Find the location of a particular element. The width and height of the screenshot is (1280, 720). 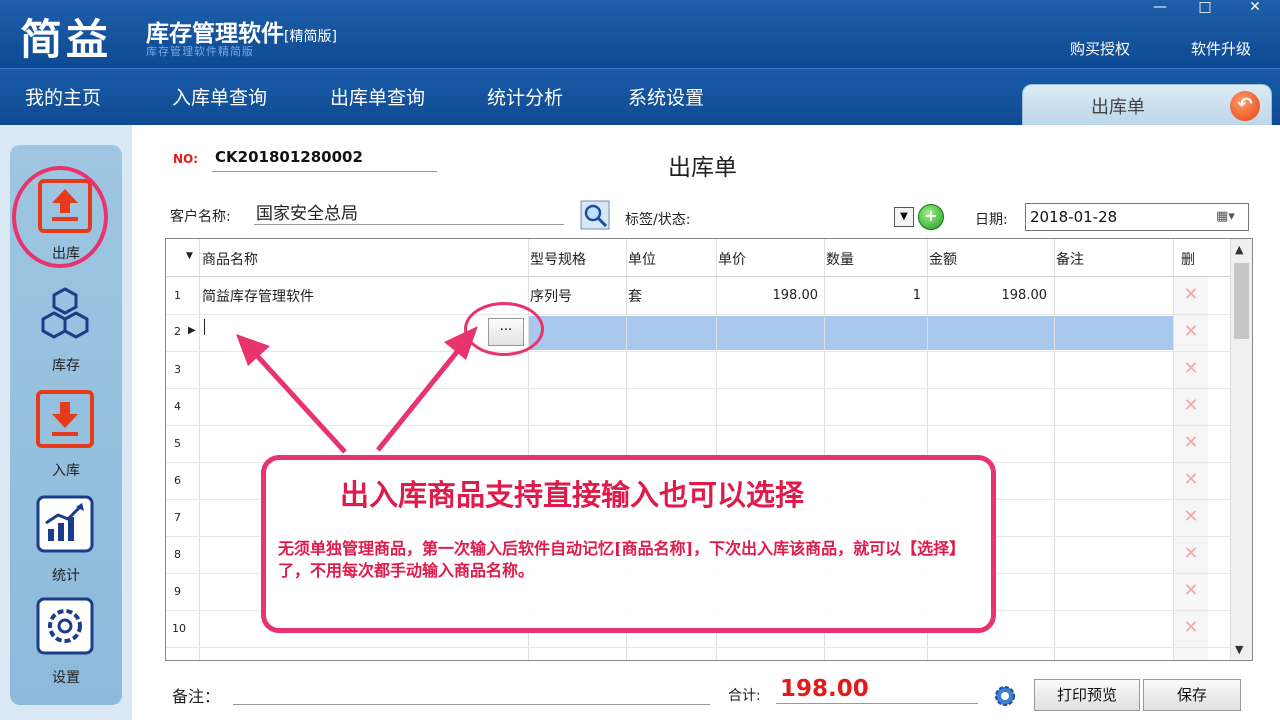

tag-dropdown-button: ▼ is located at coordinates (904, 217).